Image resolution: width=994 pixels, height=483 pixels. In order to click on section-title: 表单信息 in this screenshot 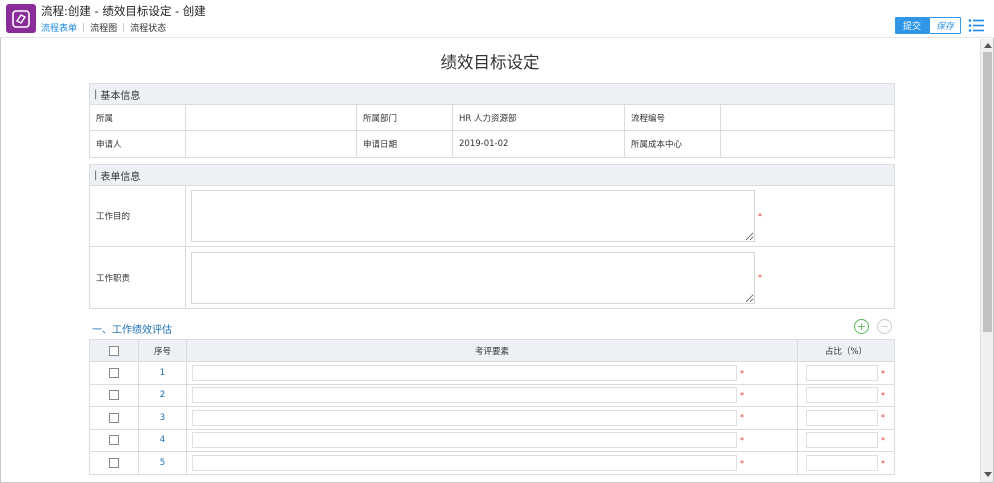, I will do `click(120, 177)`.